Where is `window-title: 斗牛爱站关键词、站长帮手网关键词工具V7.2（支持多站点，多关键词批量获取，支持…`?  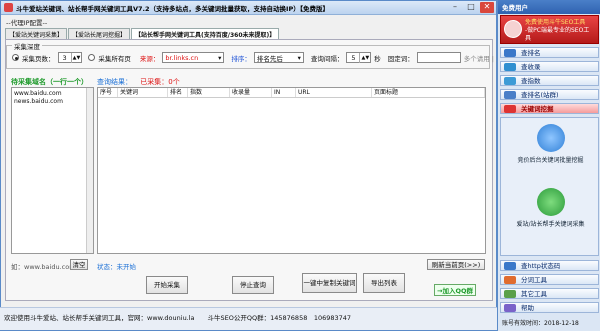
window-title: 斗牛爱站关键词、站长帮手网关键词工具V7.2（支持多站点，多关键词批量获取，支持… is located at coordinates (172, 8).